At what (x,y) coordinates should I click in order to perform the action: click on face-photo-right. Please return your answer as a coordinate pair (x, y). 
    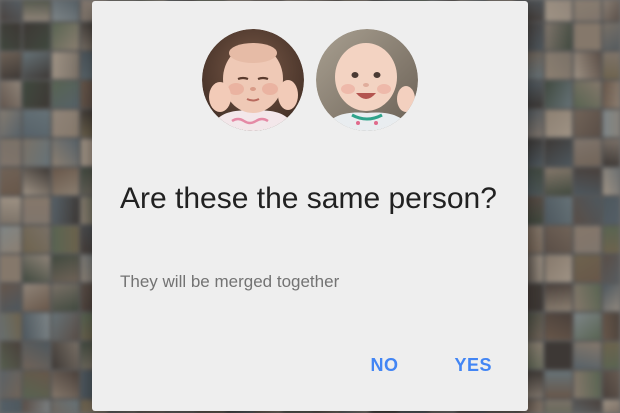
    Looking at the image, I should click on (367, 80).